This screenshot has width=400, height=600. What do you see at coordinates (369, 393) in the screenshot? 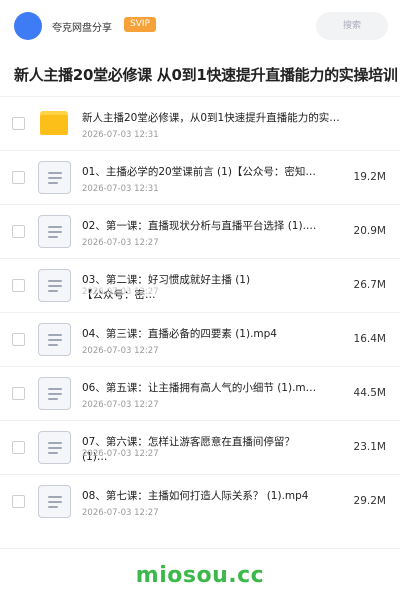
I see `file-size: 44.5M` at bounding box center [369, 393].